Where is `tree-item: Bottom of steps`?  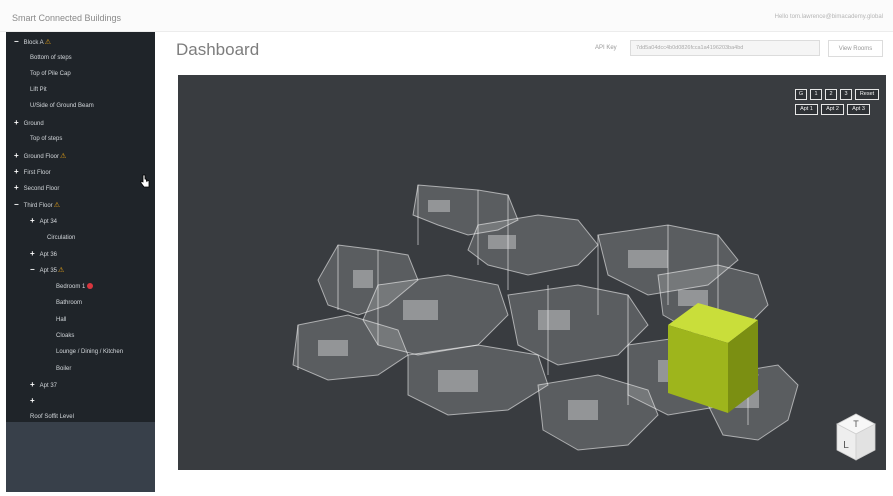
tree-item: Bottom of steps is located at coordinates (51, 58).